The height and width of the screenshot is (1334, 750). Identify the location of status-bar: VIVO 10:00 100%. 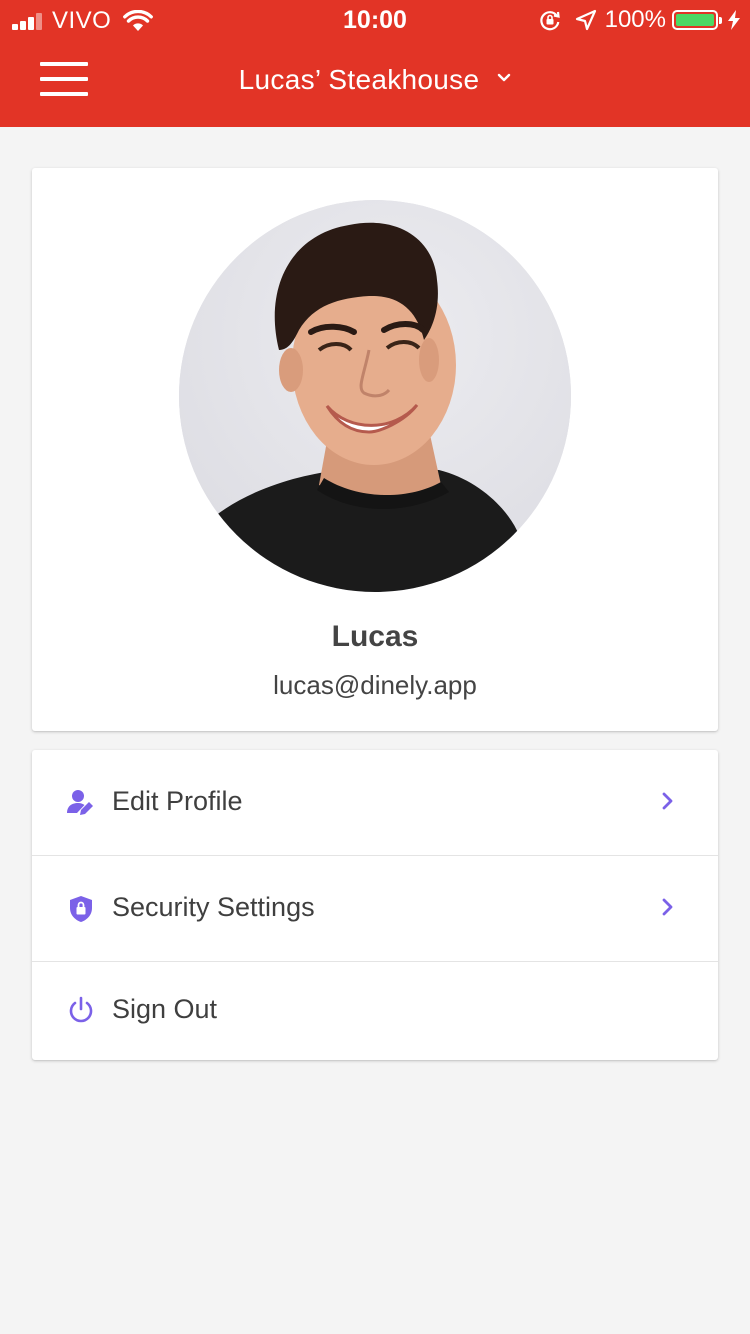
(375, 20).